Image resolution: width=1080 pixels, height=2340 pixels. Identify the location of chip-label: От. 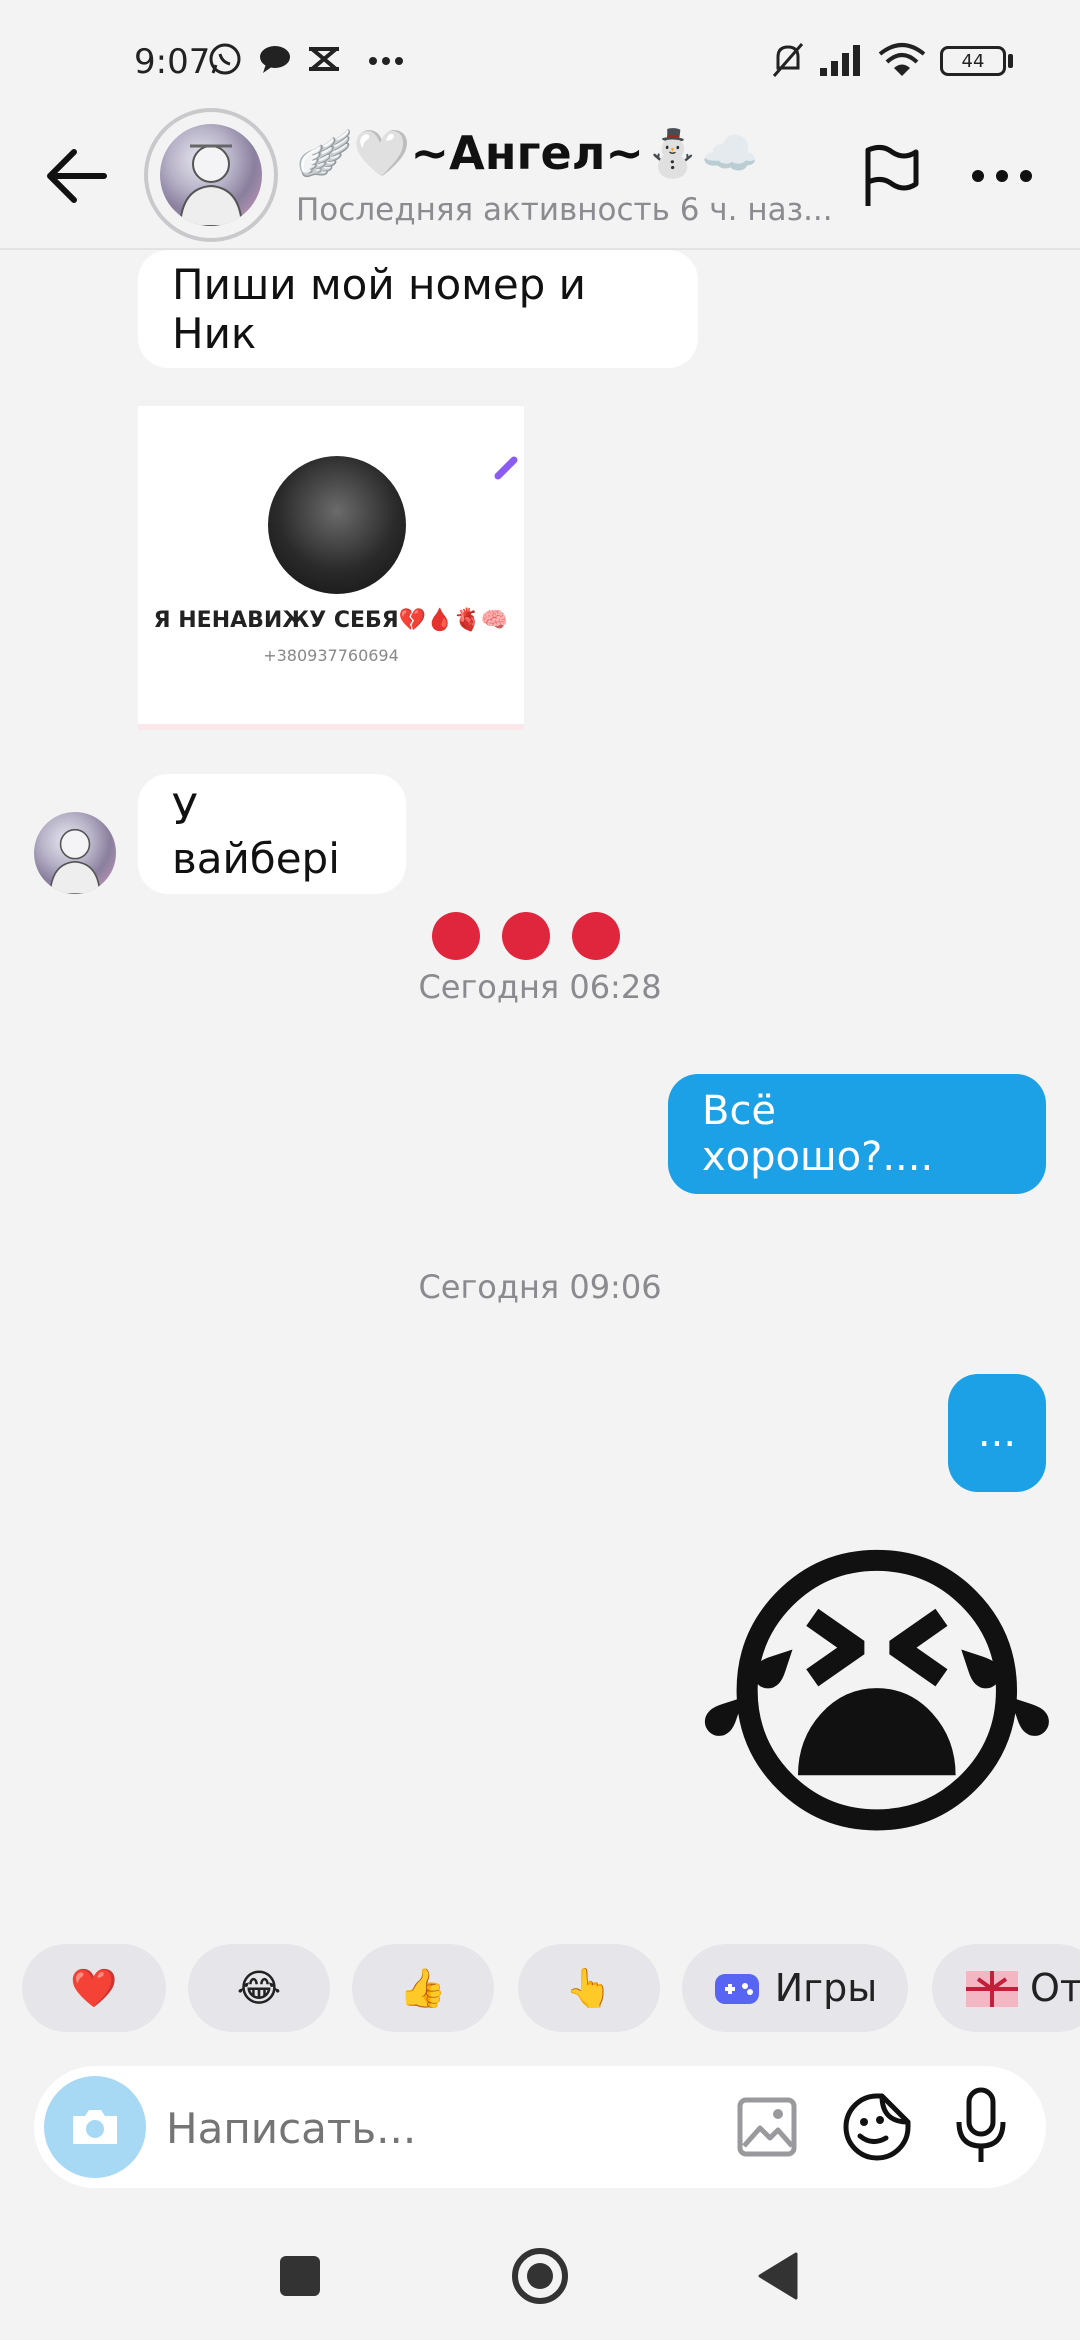
(1055, 1988).